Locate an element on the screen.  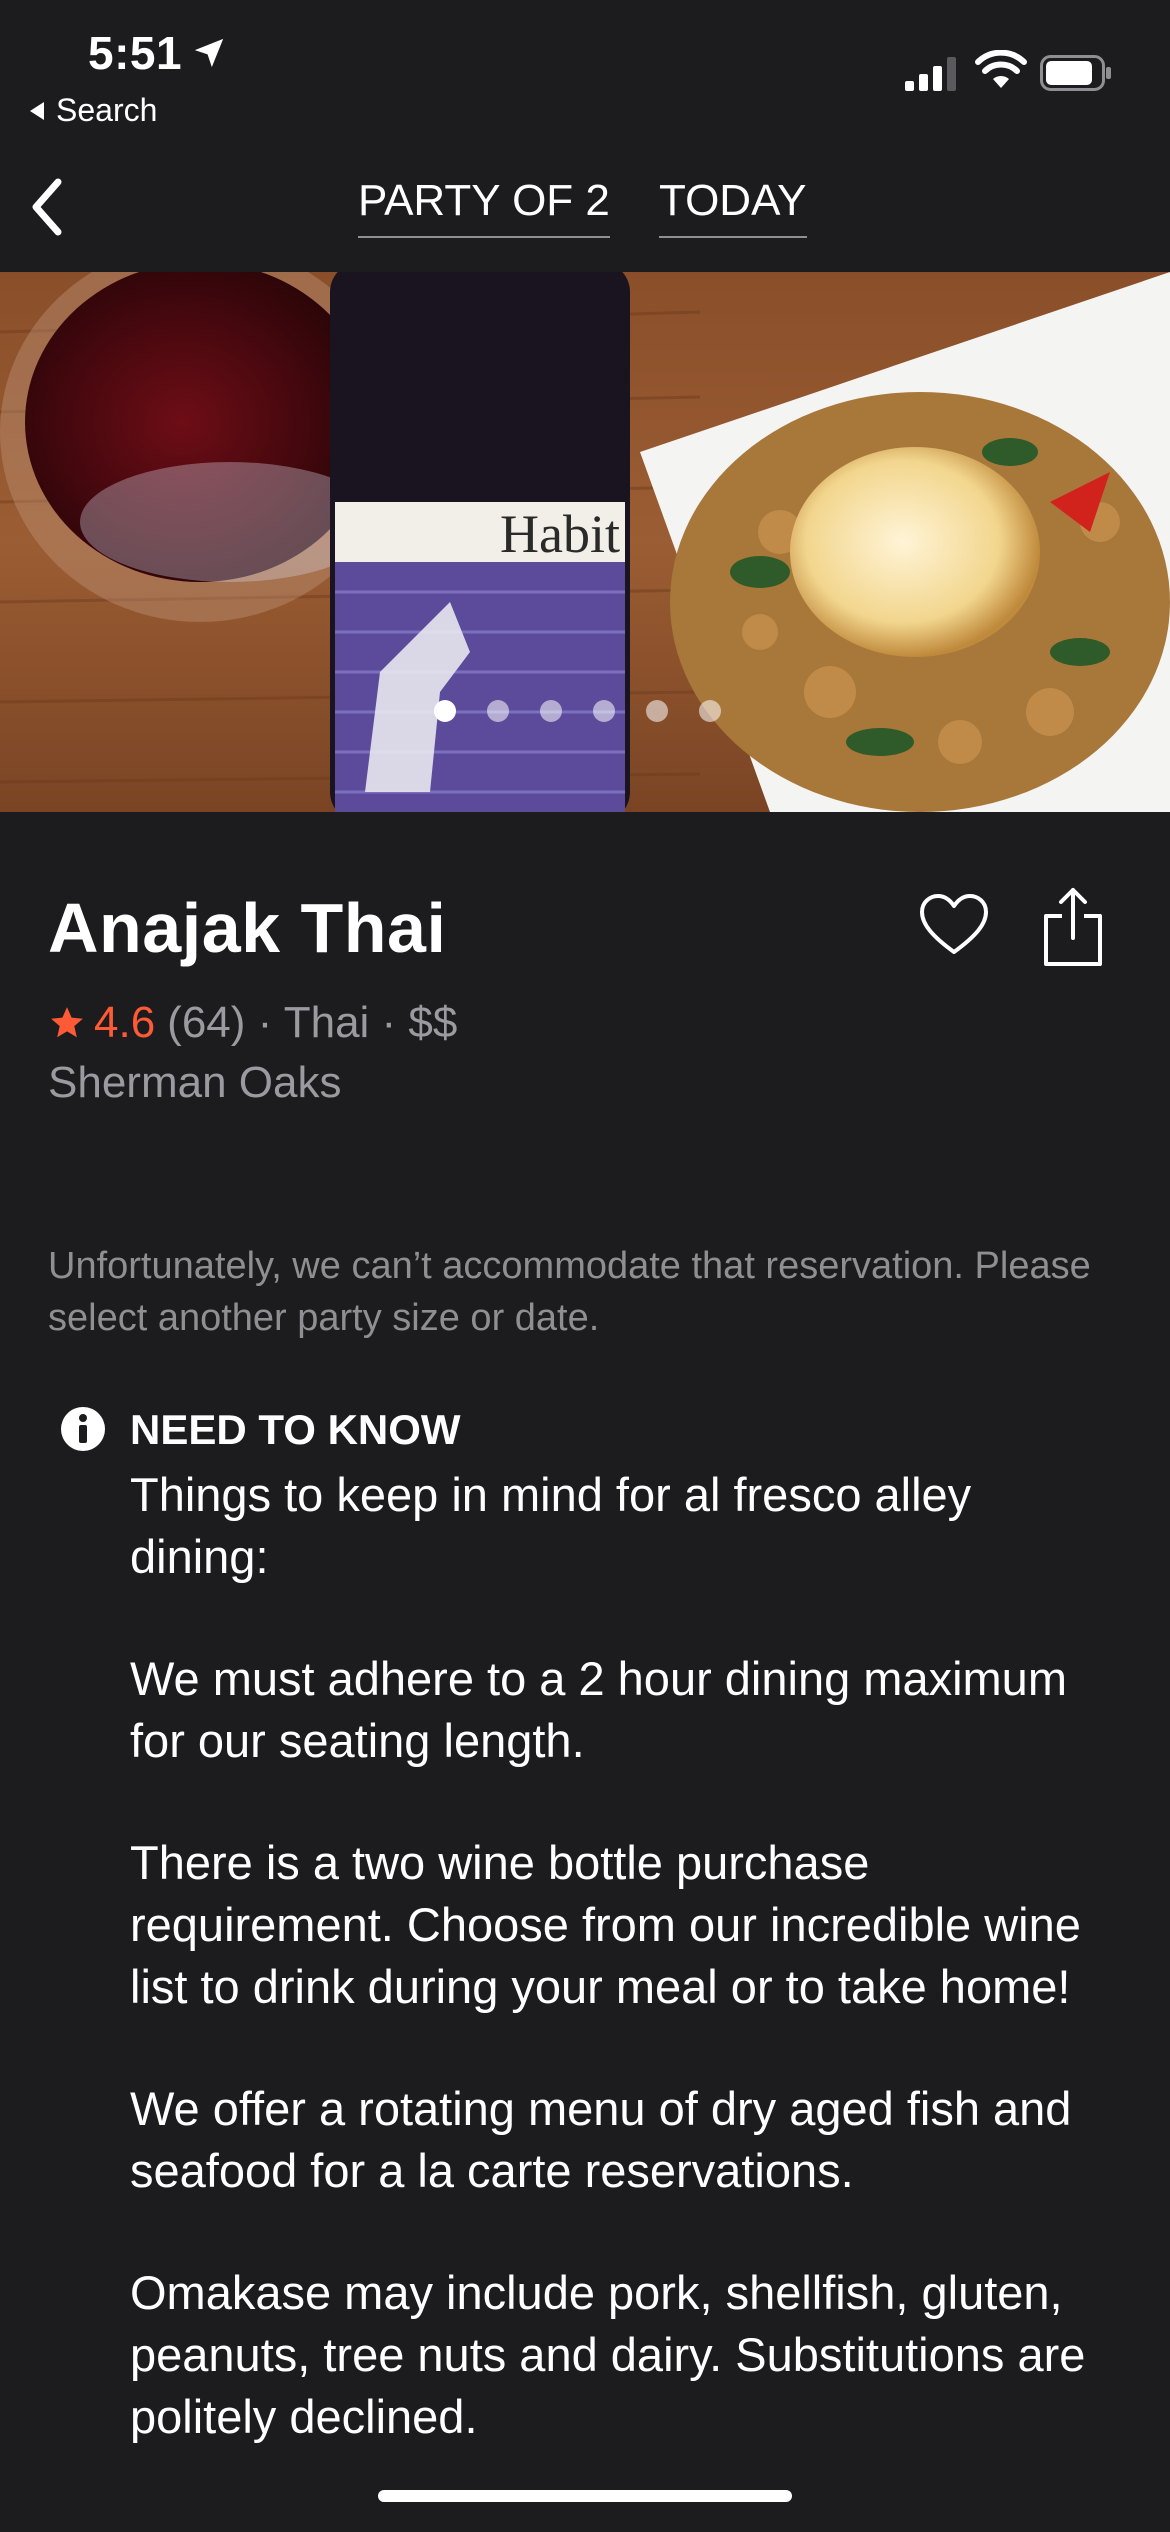
wifi-icon is located at coordinates (1001, 69).